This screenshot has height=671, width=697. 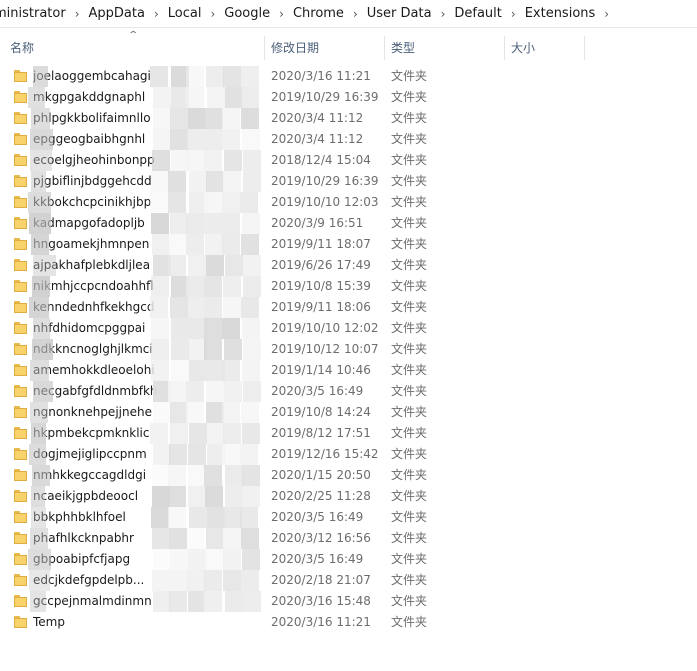 What do you see at coordinates (321, 475) in the screenshot?
I see `modified-date: 2020/1/15 20:50` at bounding box center [321, 475].